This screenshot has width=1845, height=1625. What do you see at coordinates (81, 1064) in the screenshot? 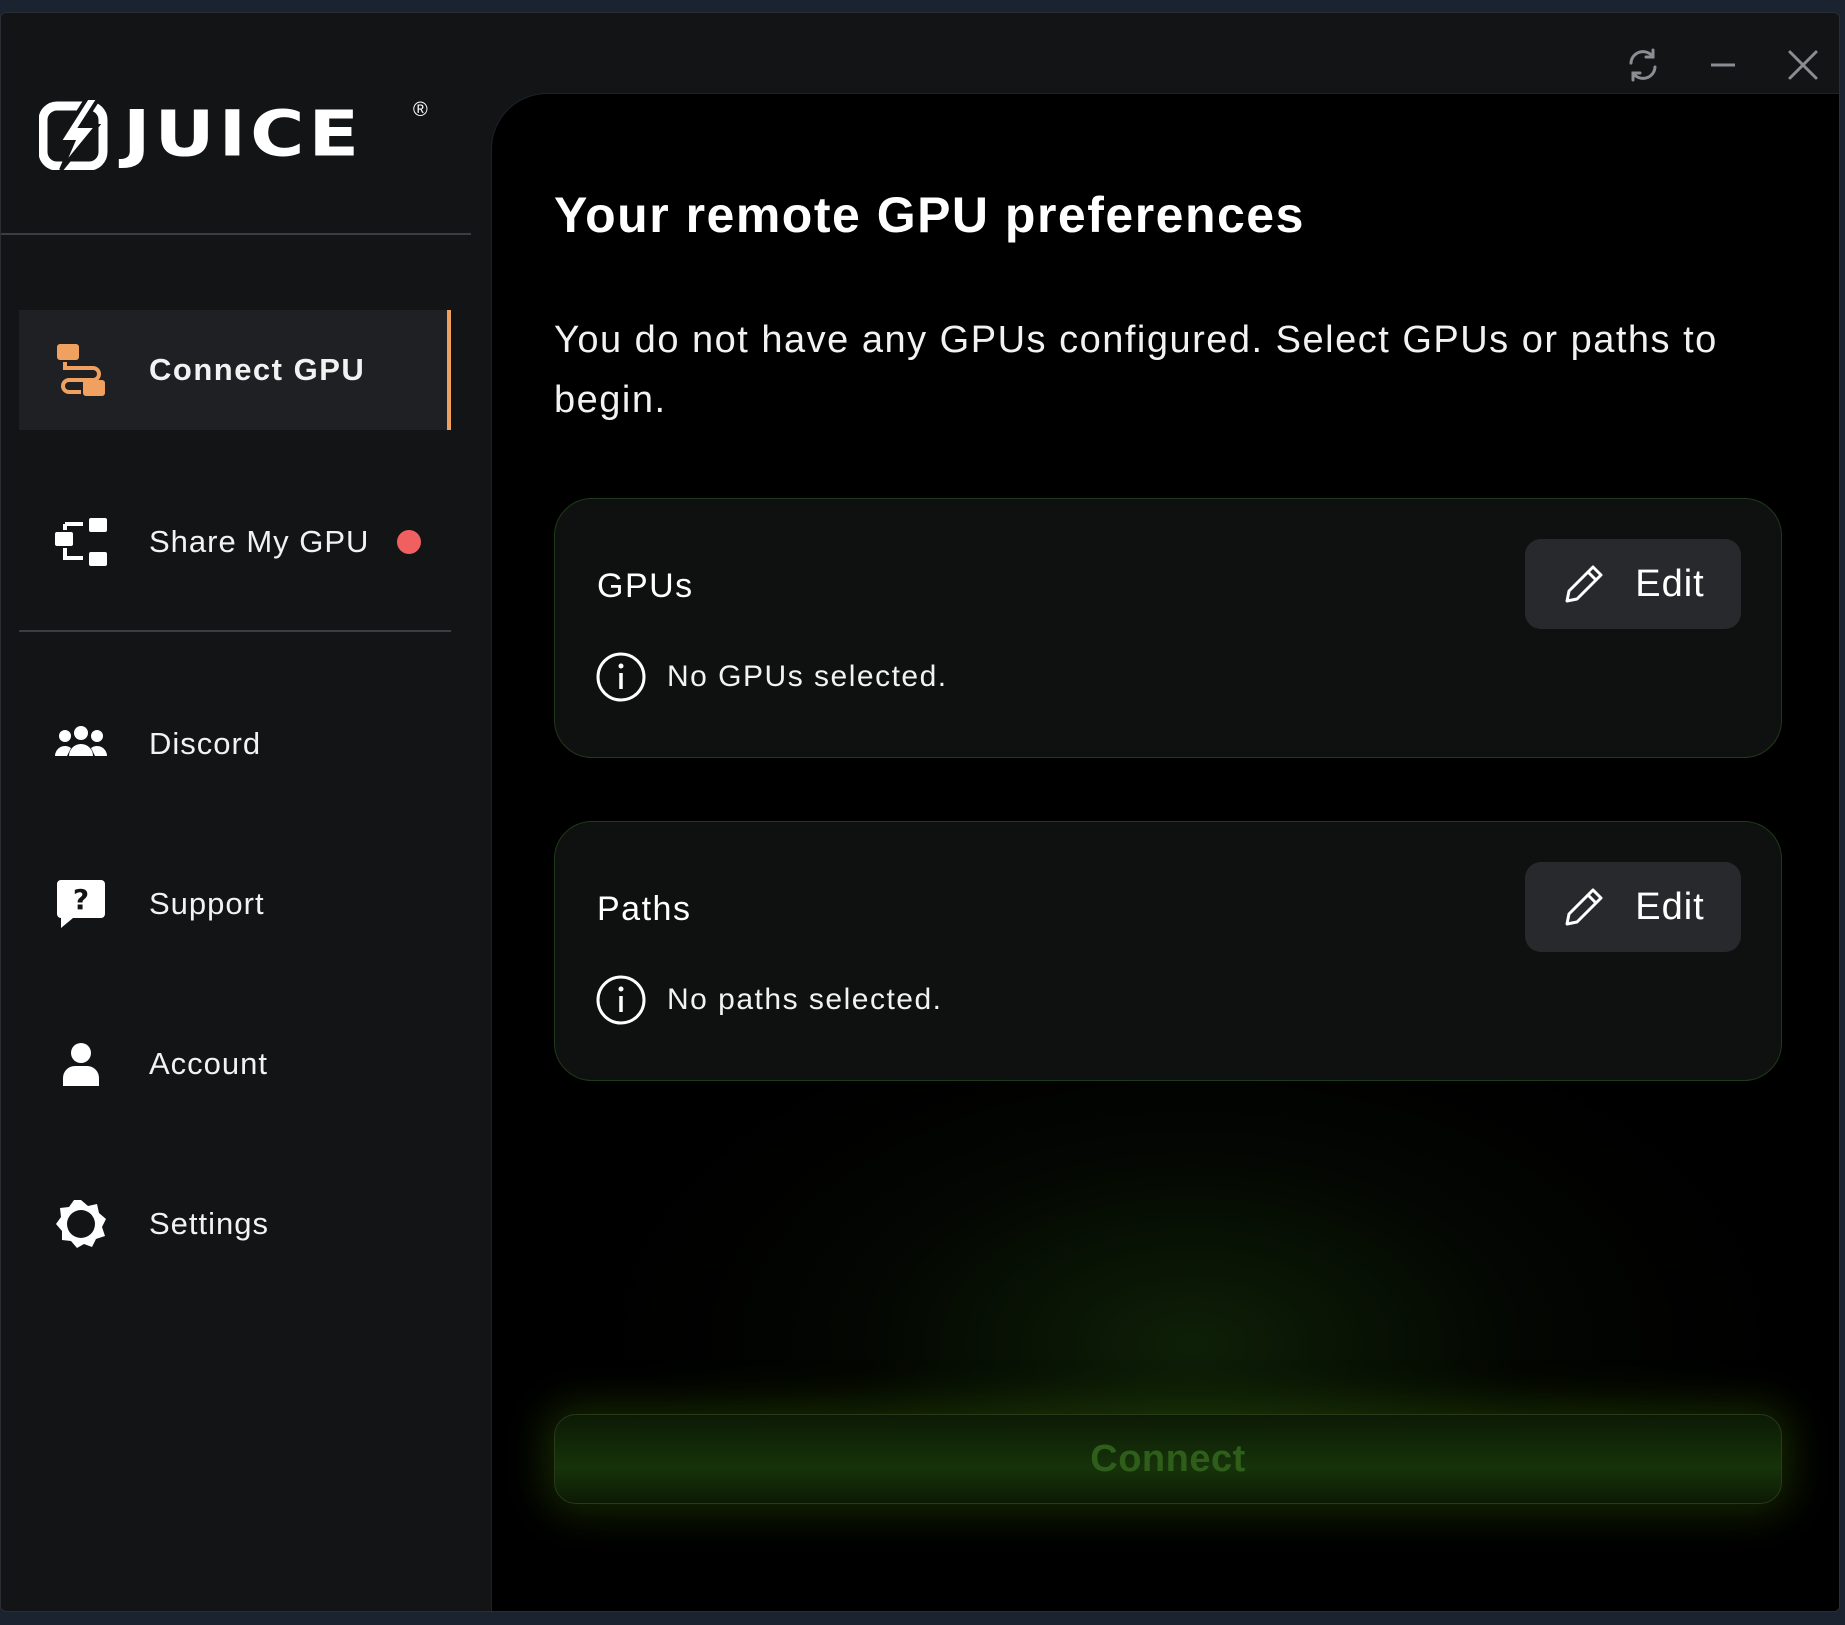
I see `person-icon` at bounding box center [81, 1064].